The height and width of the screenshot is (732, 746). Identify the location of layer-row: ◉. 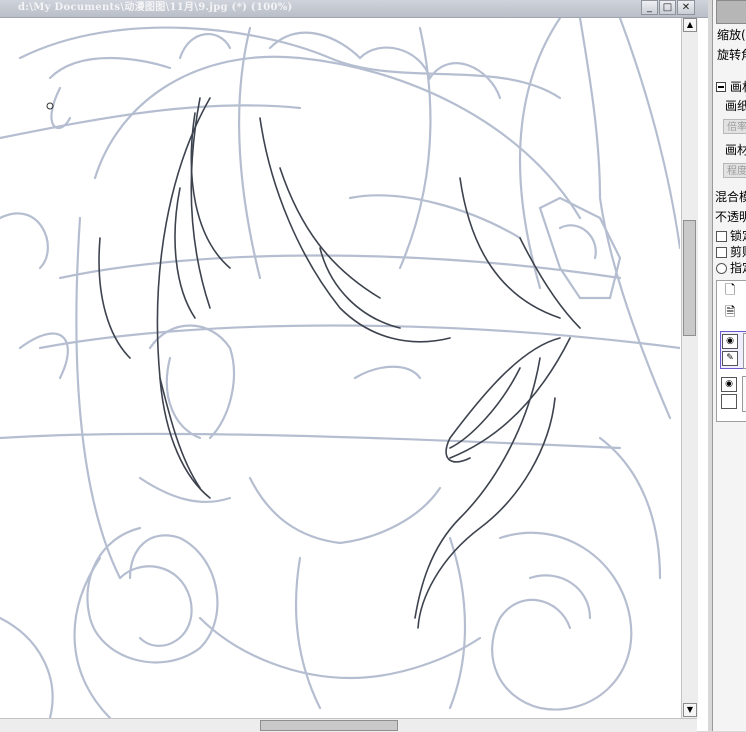
(733, 394).